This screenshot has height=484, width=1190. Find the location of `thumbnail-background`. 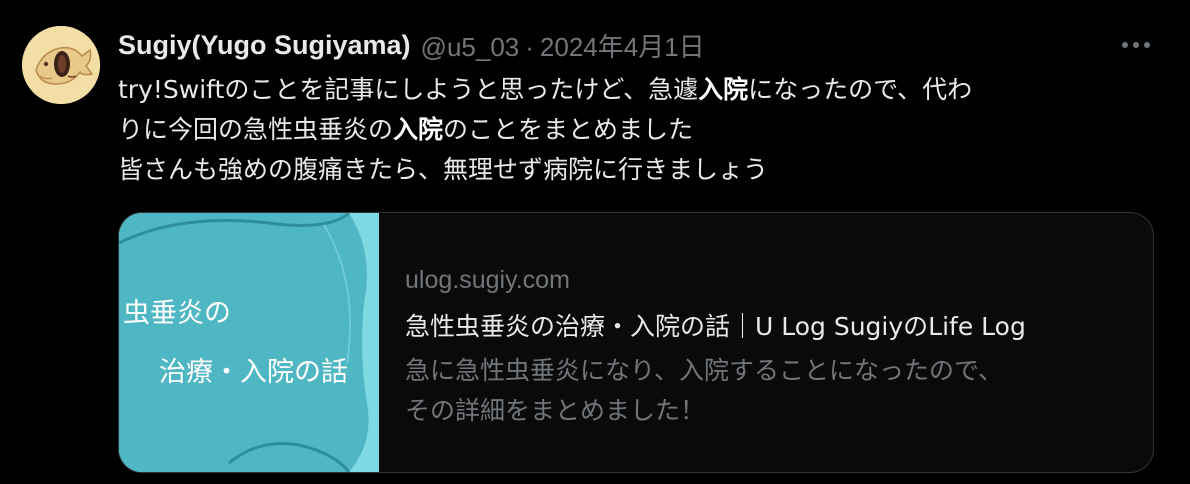

thumbnail-background is located at coordinates (249, 342).